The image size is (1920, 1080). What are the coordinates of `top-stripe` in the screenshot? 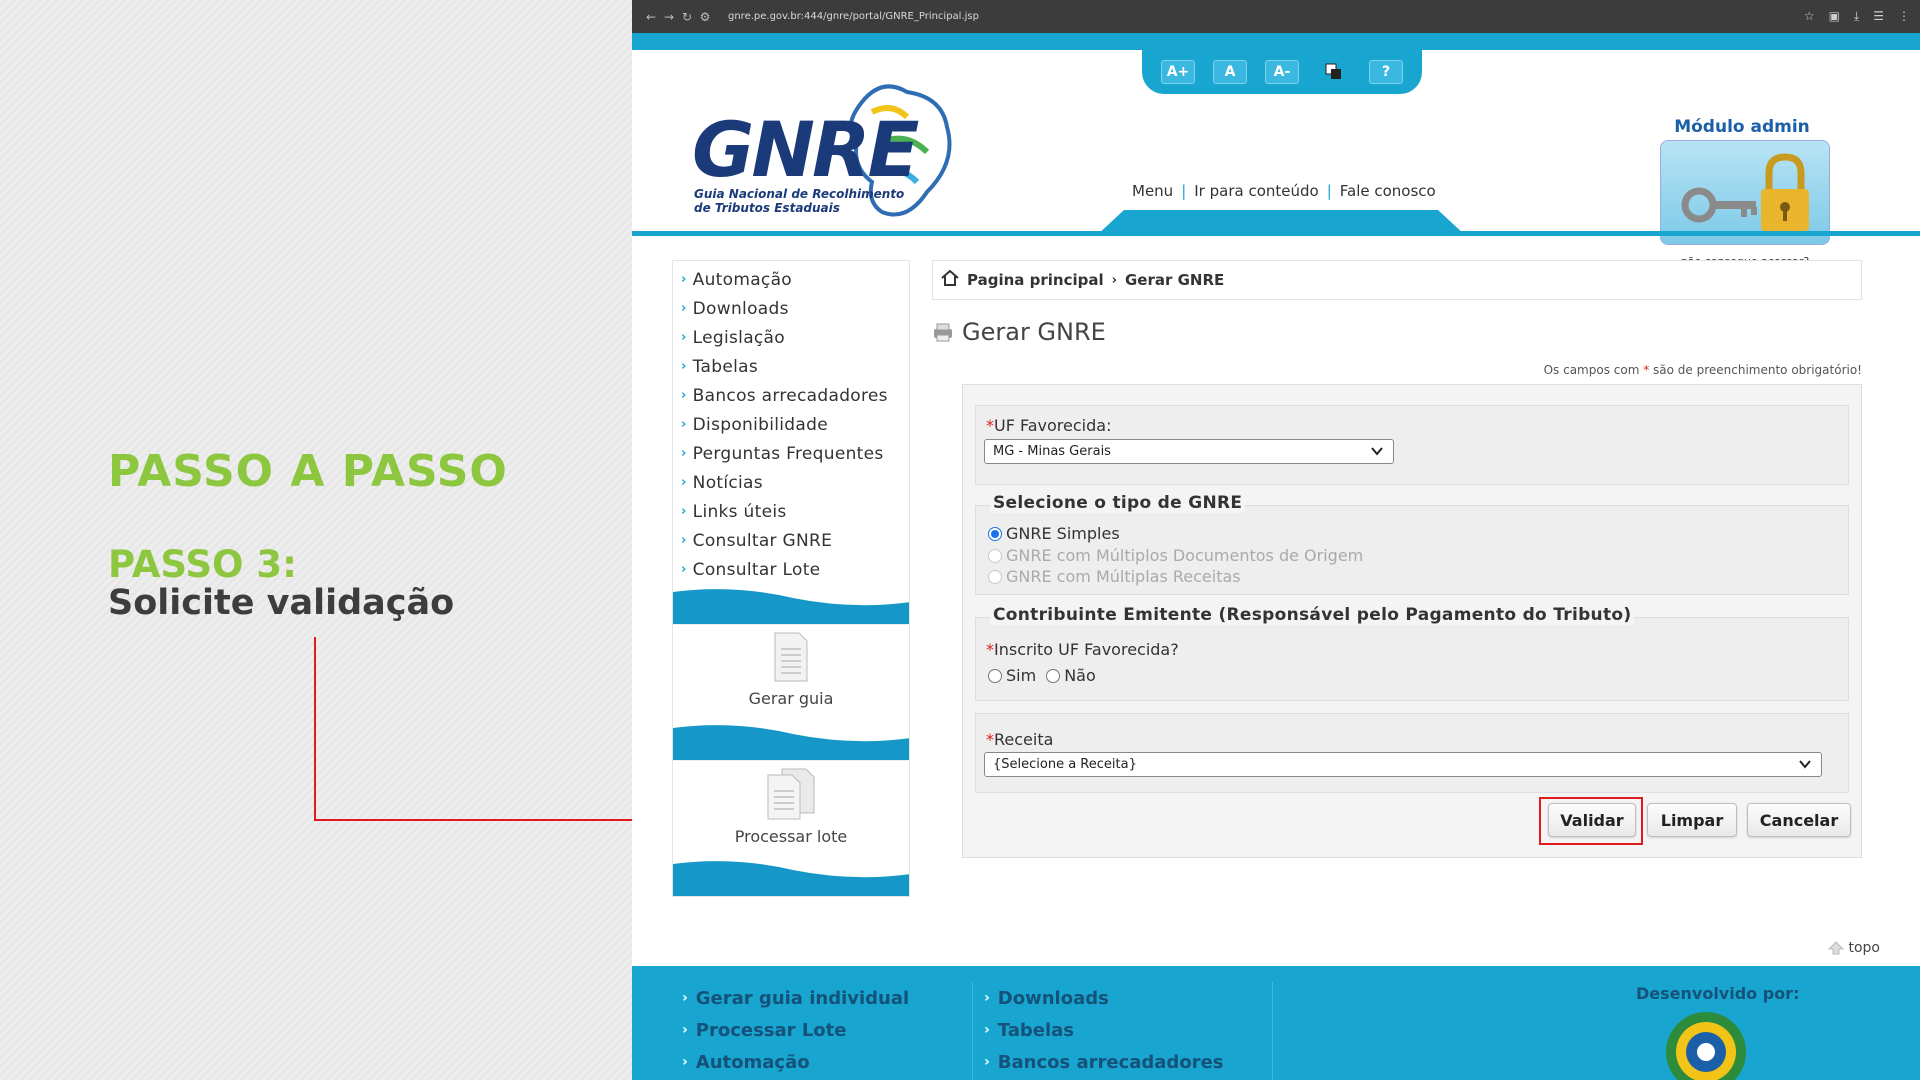 It's located at (1276, 41).